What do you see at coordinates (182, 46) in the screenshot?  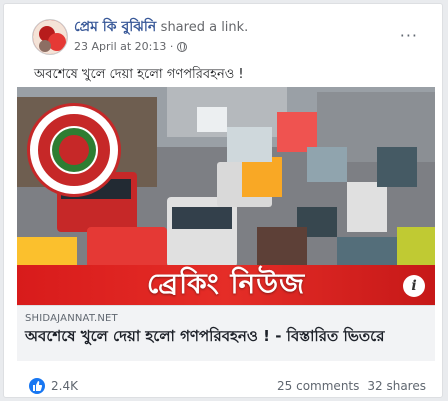 I see `globe-icon` at bounding box center [182, 46].